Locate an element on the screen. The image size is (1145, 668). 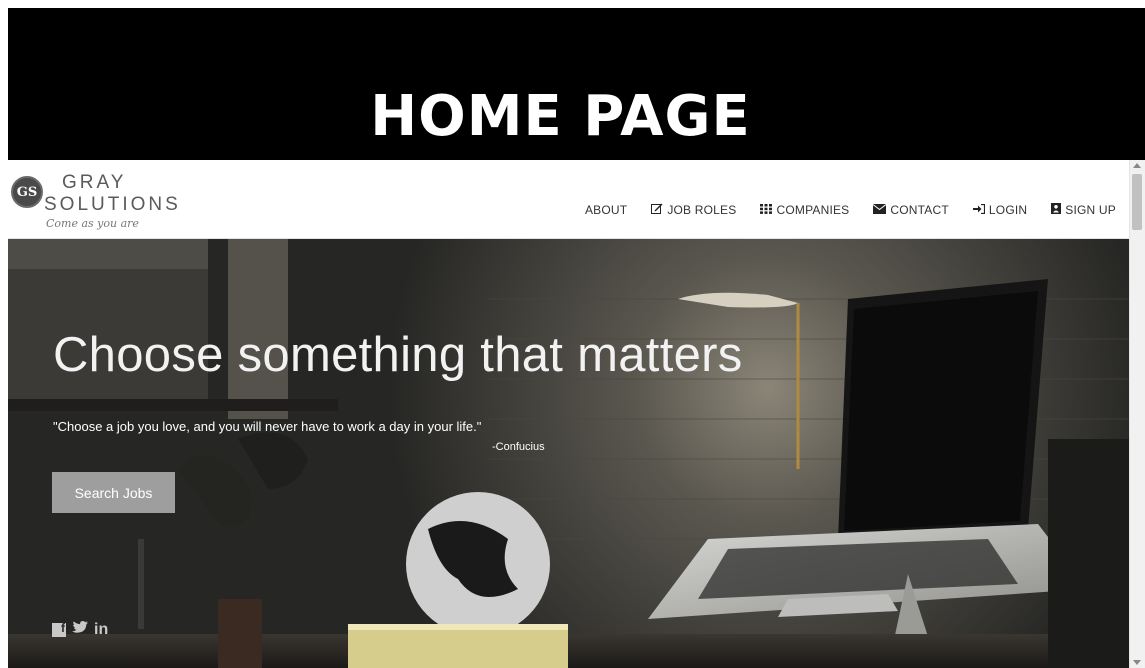
nav-job-roles: JOB ROLES is located at coordinates (693, 210).